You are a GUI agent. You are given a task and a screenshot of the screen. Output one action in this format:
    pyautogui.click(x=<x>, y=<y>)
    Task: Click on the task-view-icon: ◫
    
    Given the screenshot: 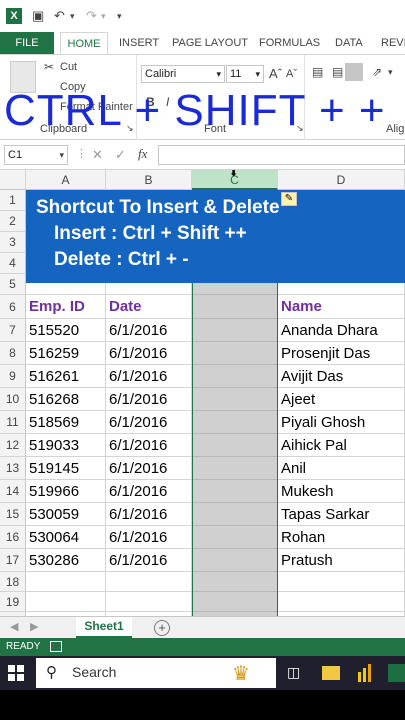 What is the action you would take?
    pyautogui.click(x=293, y=672)
    